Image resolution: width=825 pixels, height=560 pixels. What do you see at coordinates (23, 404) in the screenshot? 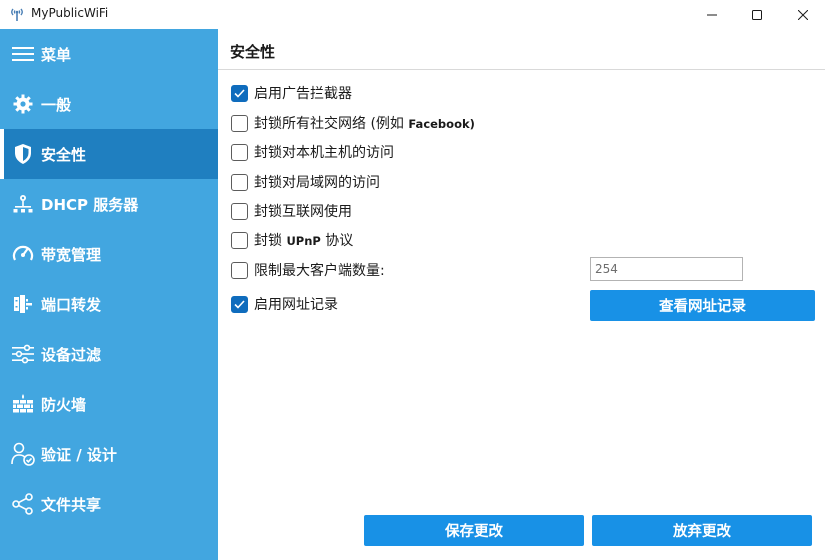
I see `firewall-icon` at bounding box center [23, 404].